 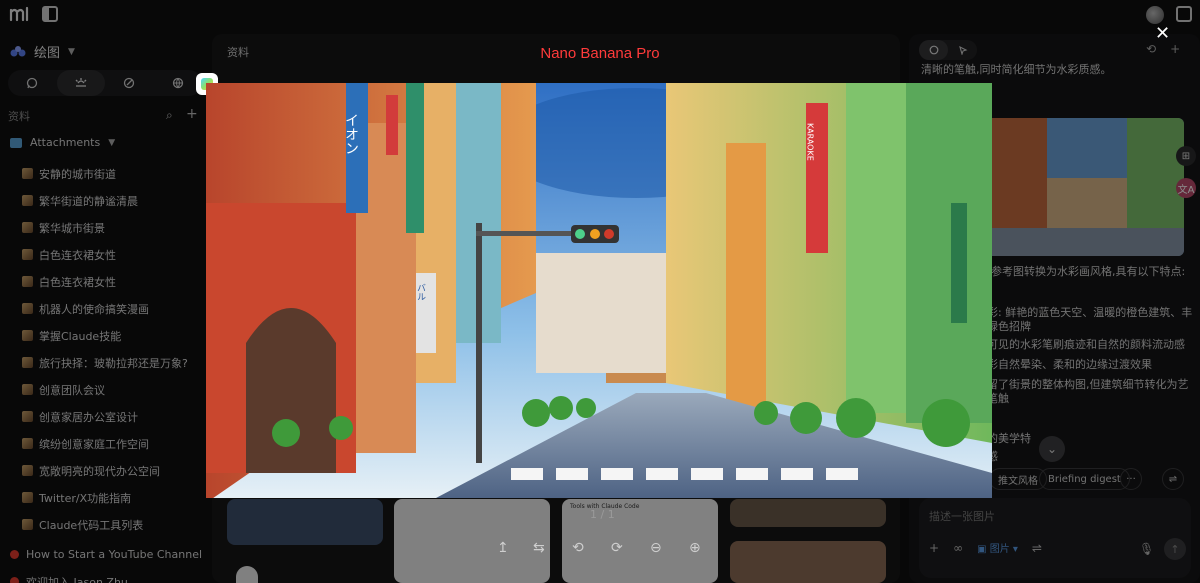 What do you see at coordinates (810, 142) in the screenshot?
I see `shop-sign: KARAOKE` at bounding box center [810, 142].